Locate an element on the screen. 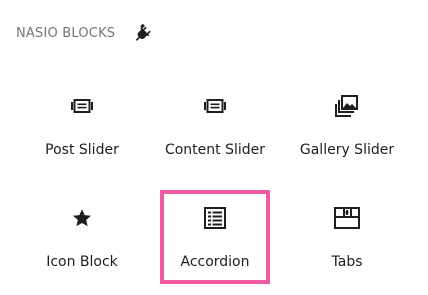 The image size is (428, 295). block-tabs: Tabs is located at coordinates (347, 237).